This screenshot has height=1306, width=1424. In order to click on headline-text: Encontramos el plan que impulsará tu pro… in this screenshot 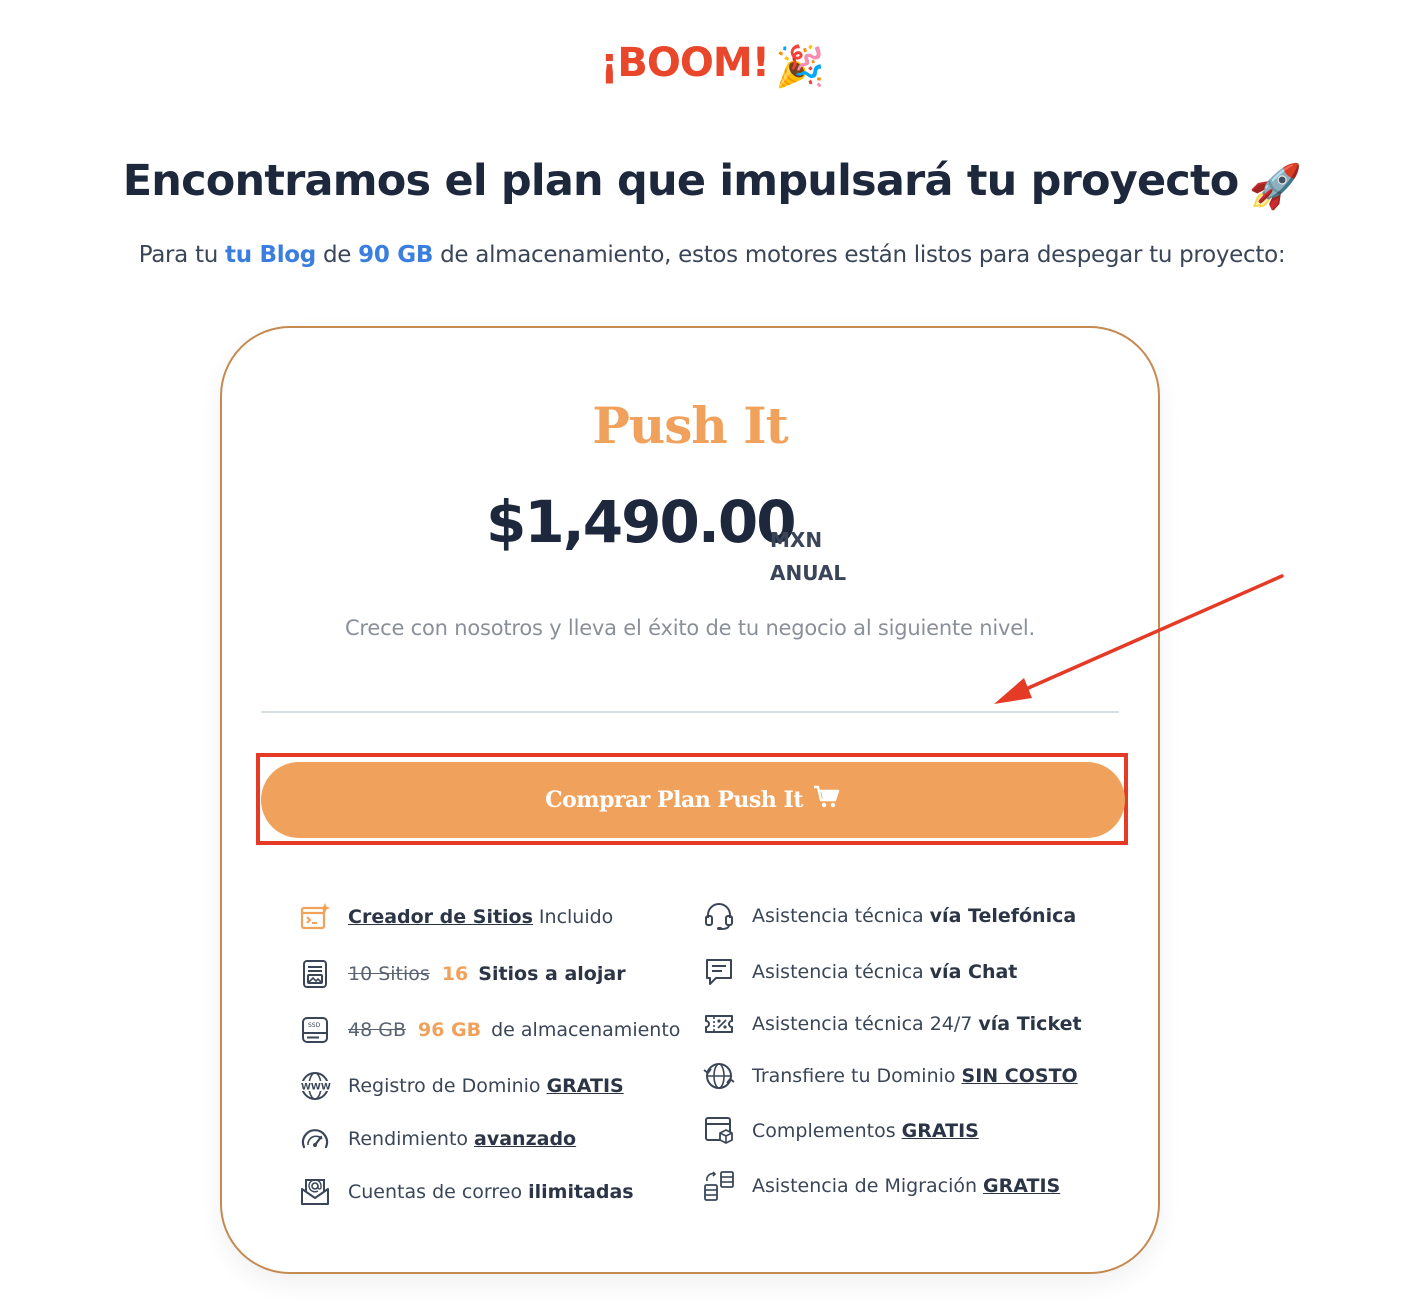, I will do `click(681, 181)`.